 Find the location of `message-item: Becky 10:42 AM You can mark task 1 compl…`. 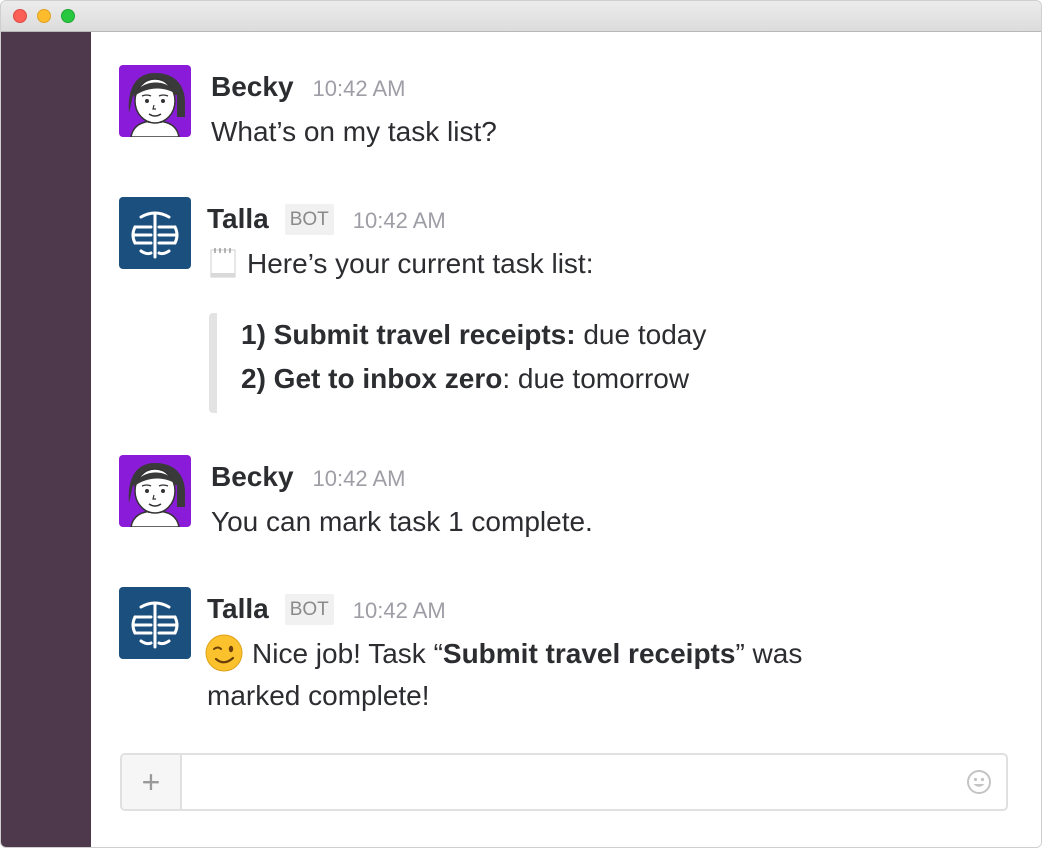

message-item: Becky 10:42 AM You can mark task 1 compl… is located at coordinates (569, 500).